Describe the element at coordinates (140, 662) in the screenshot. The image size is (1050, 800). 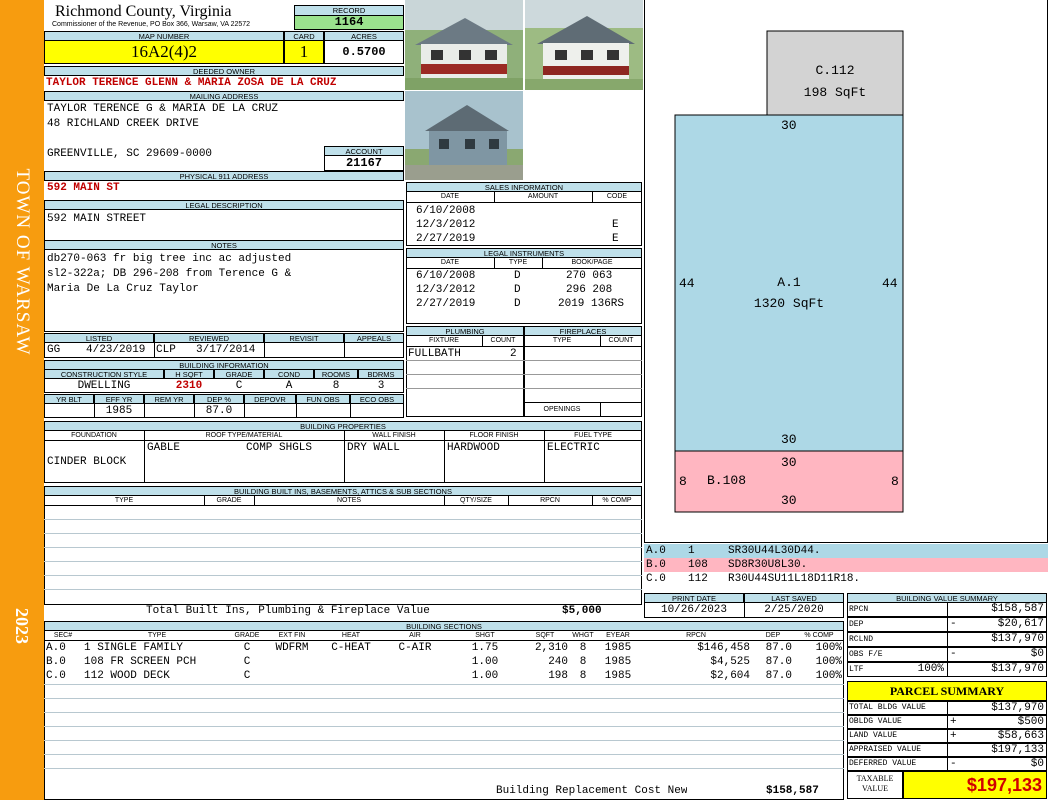
I see `section-cell: 108 FR SCREEN PCH` at that location.